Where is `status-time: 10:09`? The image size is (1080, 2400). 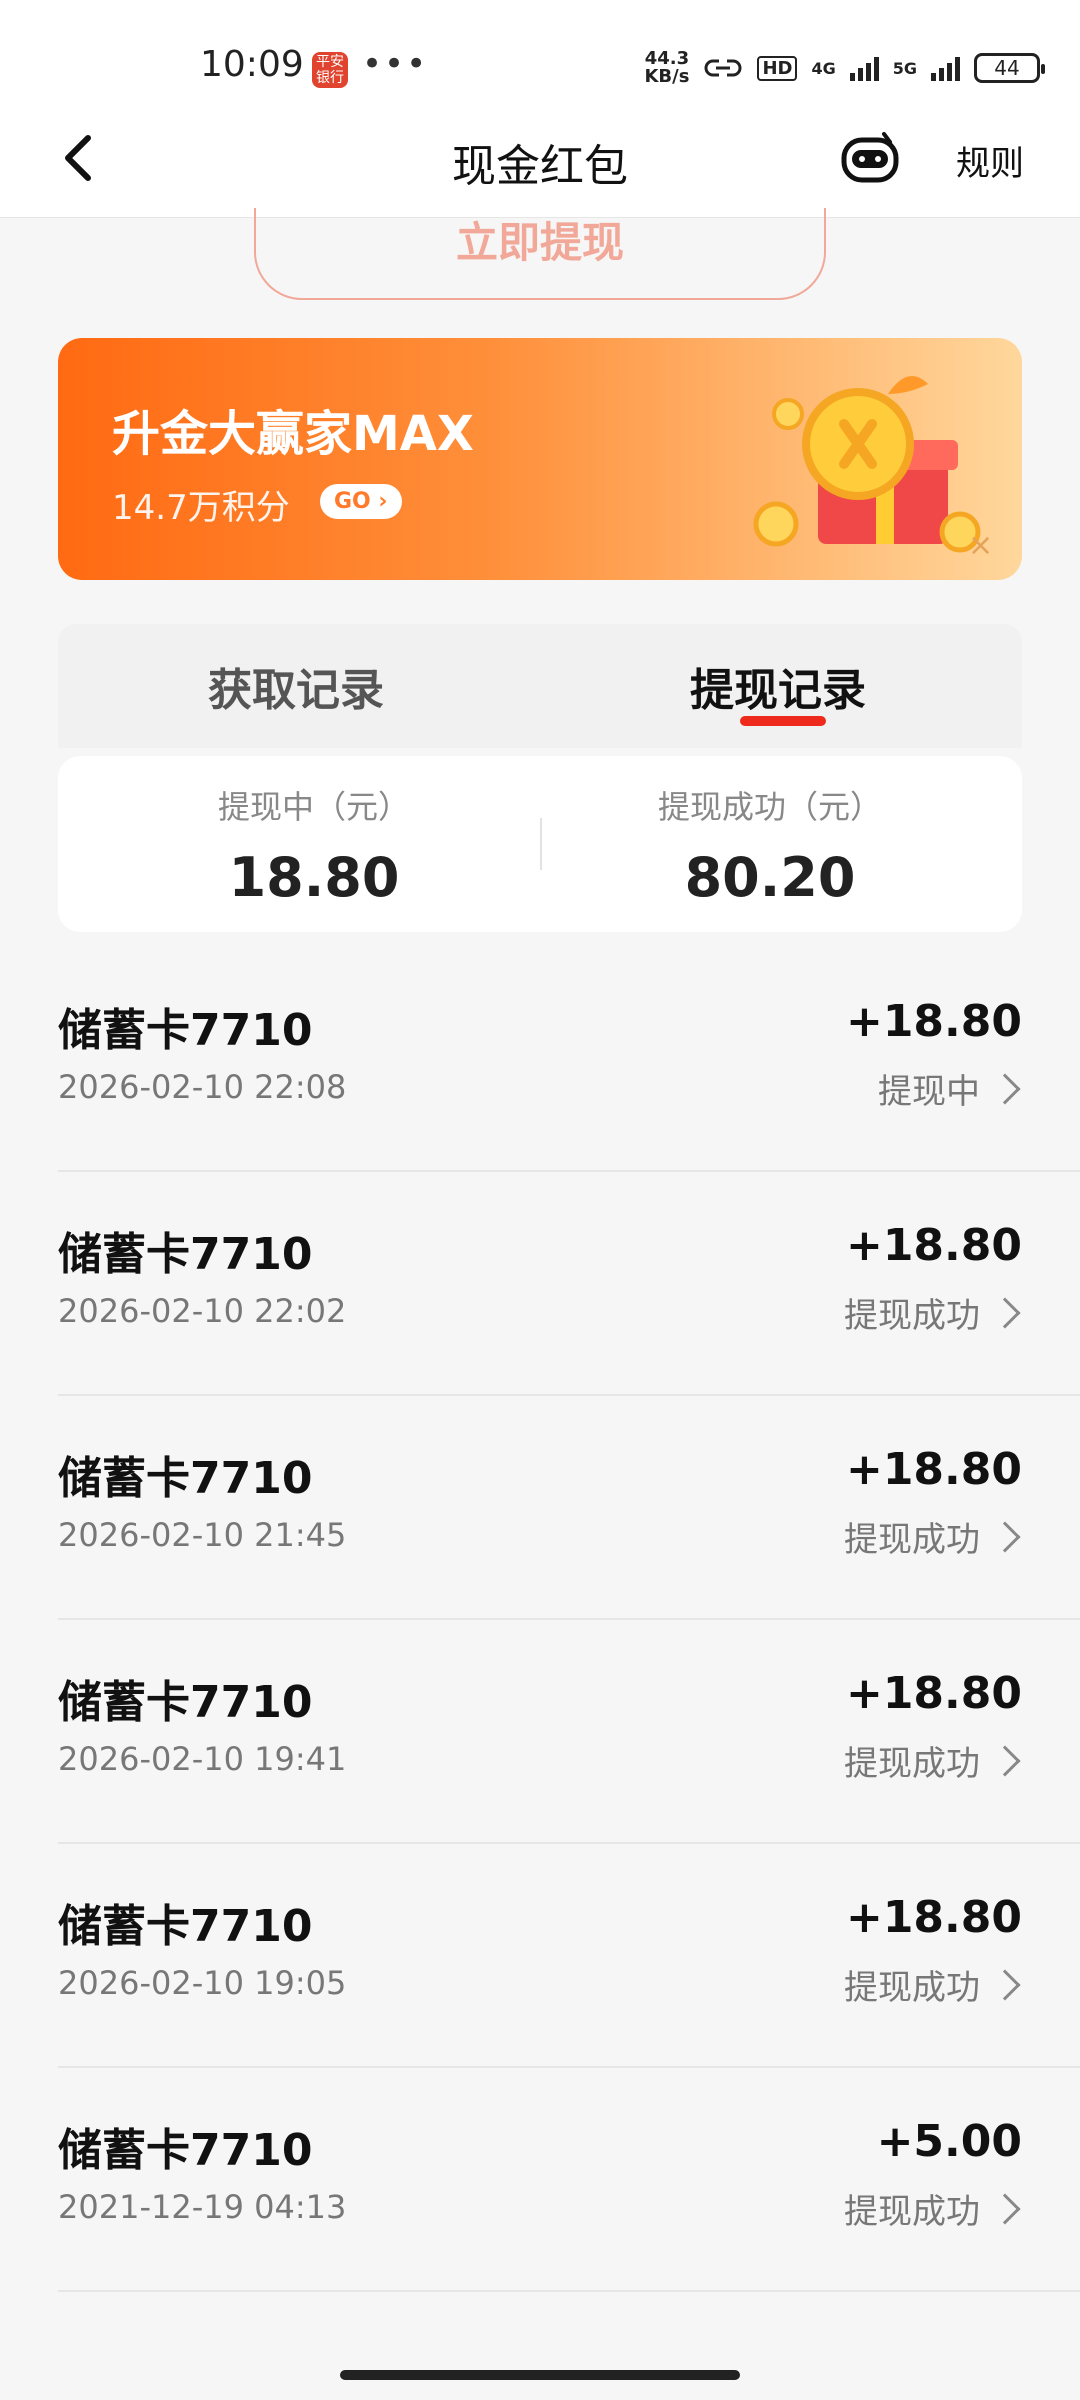
status-time: 10:09 is located at coordinates (252, 64).